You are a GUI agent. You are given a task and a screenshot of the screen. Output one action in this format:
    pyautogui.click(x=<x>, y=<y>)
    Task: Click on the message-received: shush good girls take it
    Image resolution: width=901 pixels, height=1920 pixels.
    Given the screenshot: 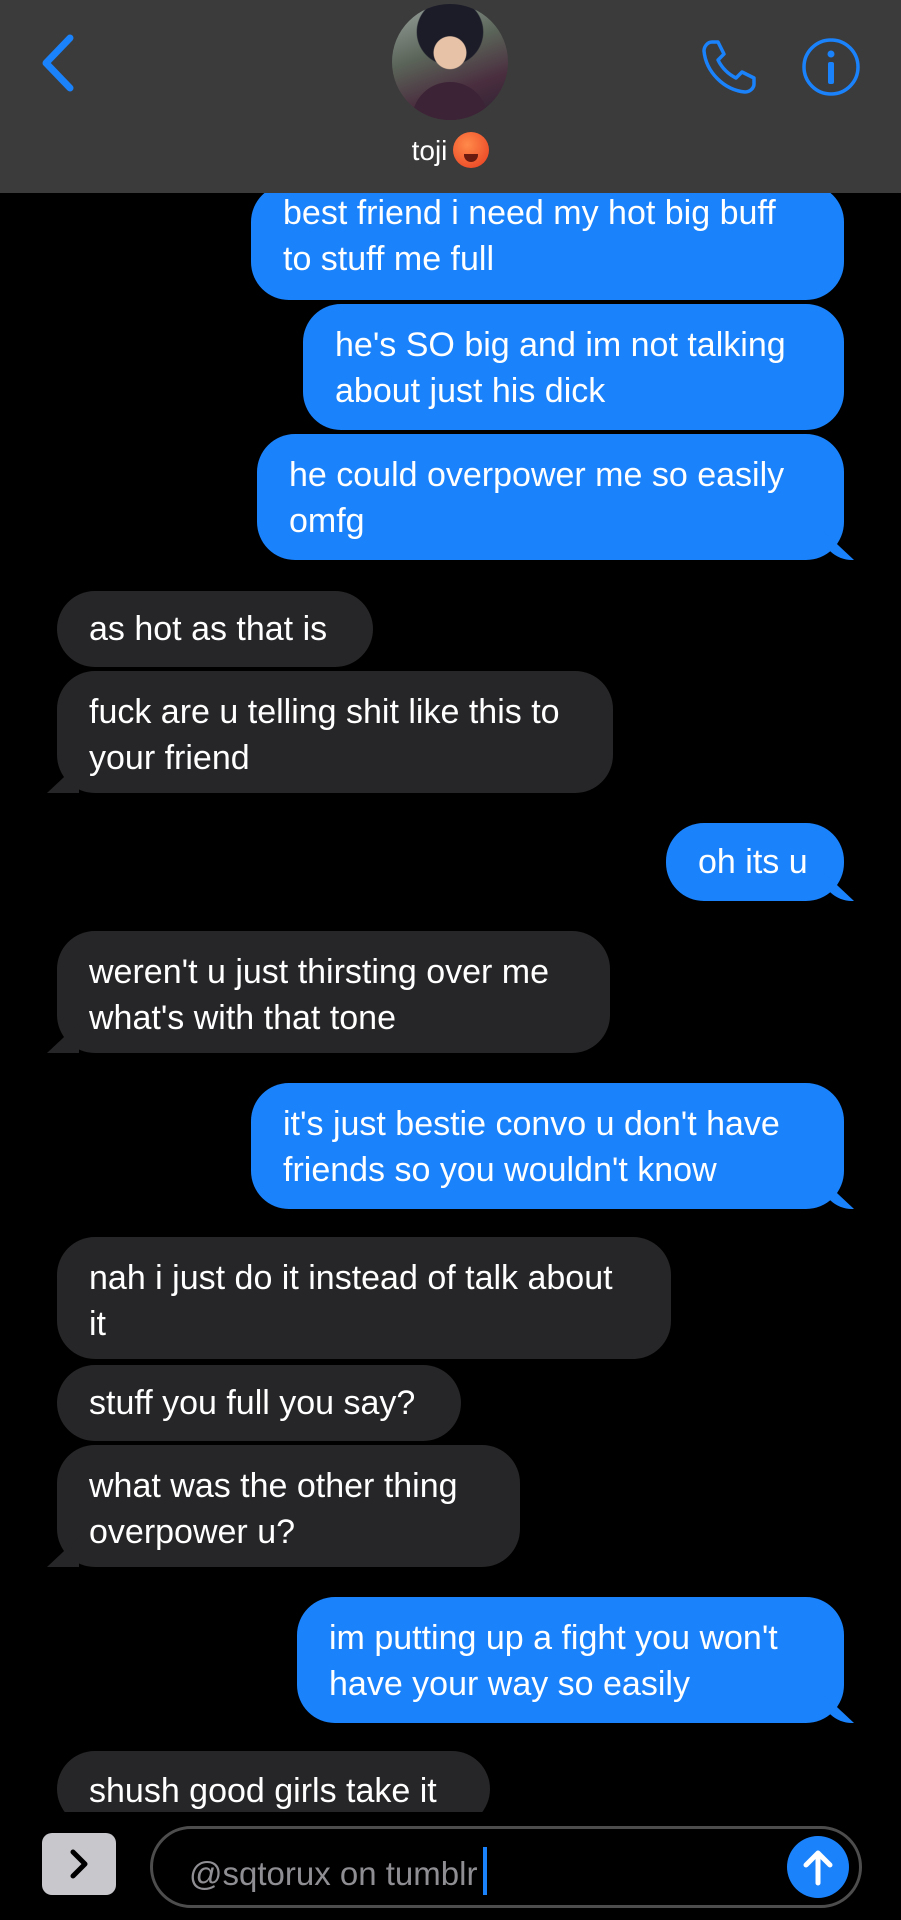 What is the action you would take?
    pyautogui.click(x=273, y=1781)
    